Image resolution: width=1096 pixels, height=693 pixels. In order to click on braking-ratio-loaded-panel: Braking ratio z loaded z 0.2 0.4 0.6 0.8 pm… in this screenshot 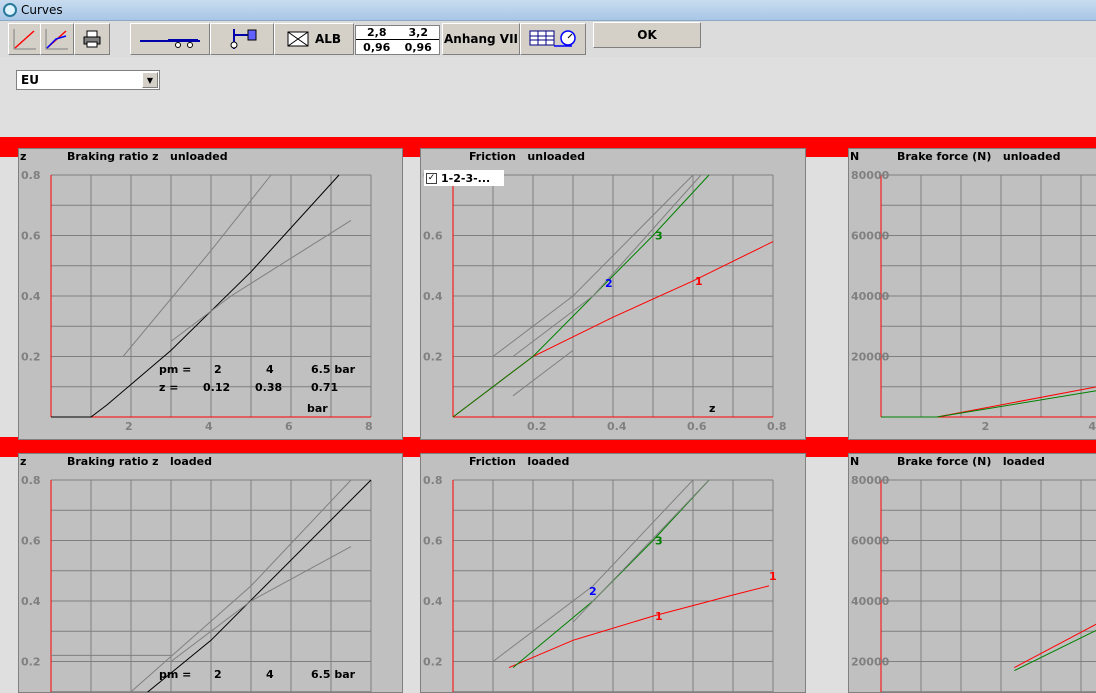, I will do `click(210, 573)`.